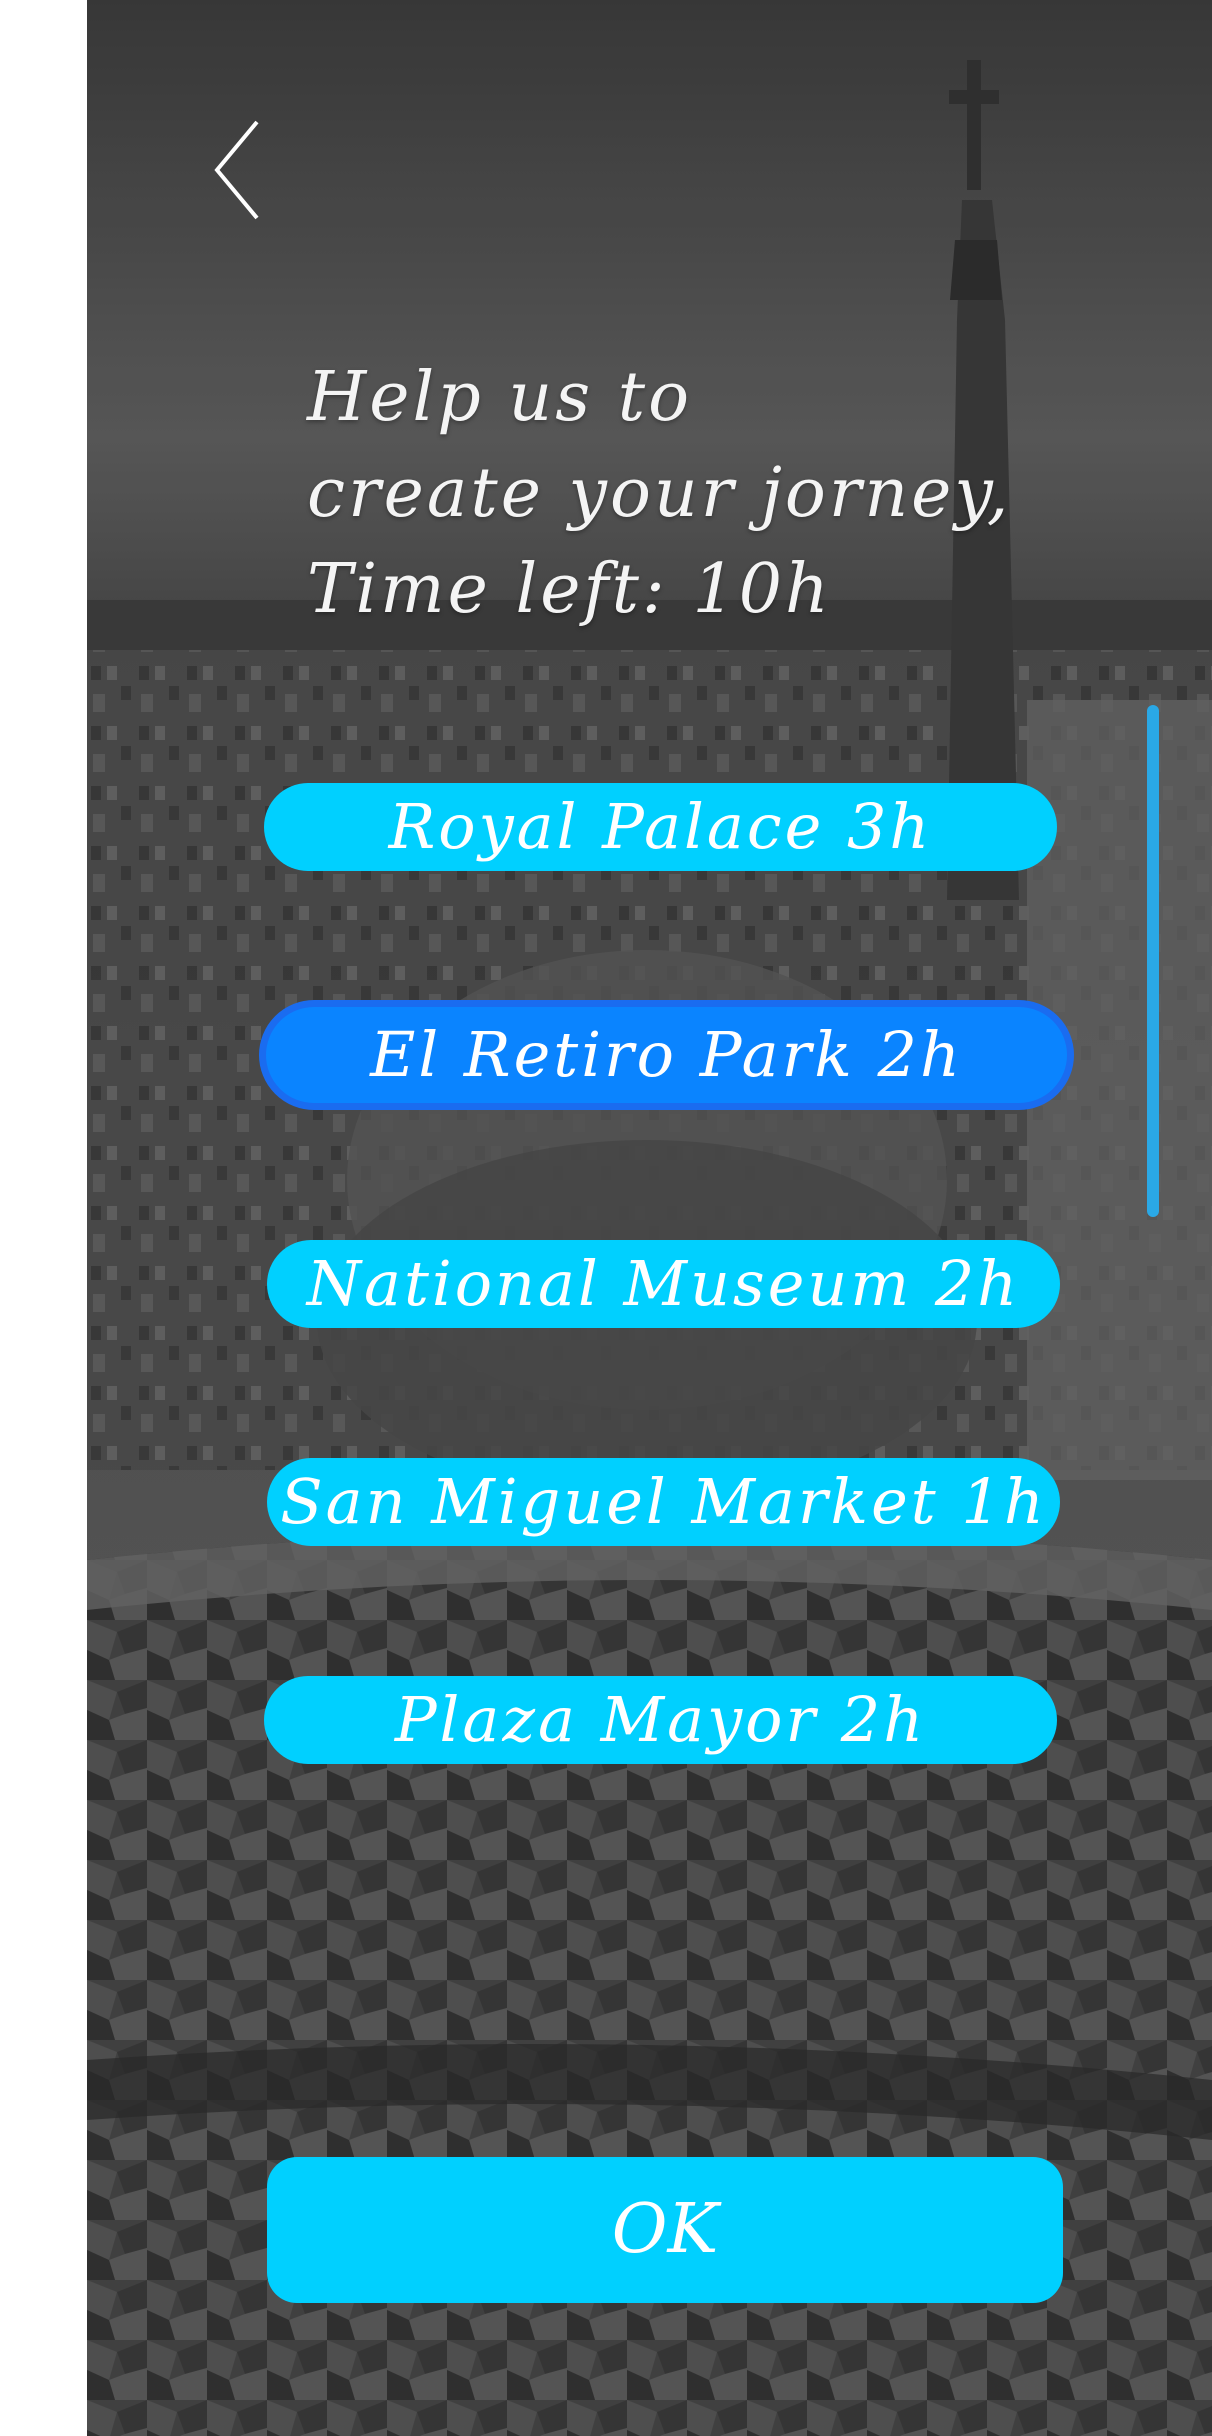 This screenshot has width=1212, height=2436. I want to click on list-scrollbar, so click(1153, 961).